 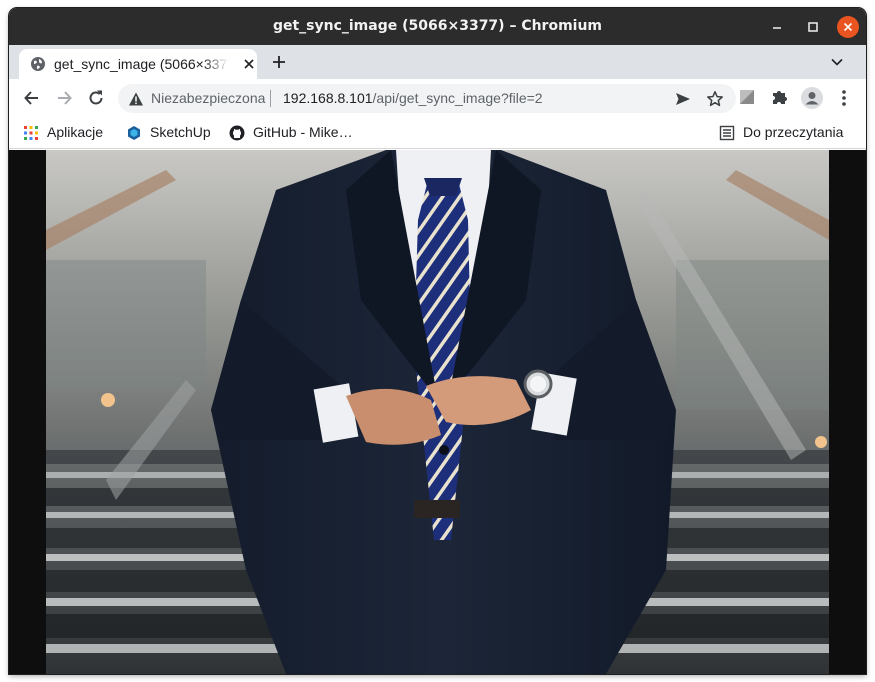 I want to click on tab-strip: get_sync_image (5066×3377) – Chromium, so click(x=437, y=62).